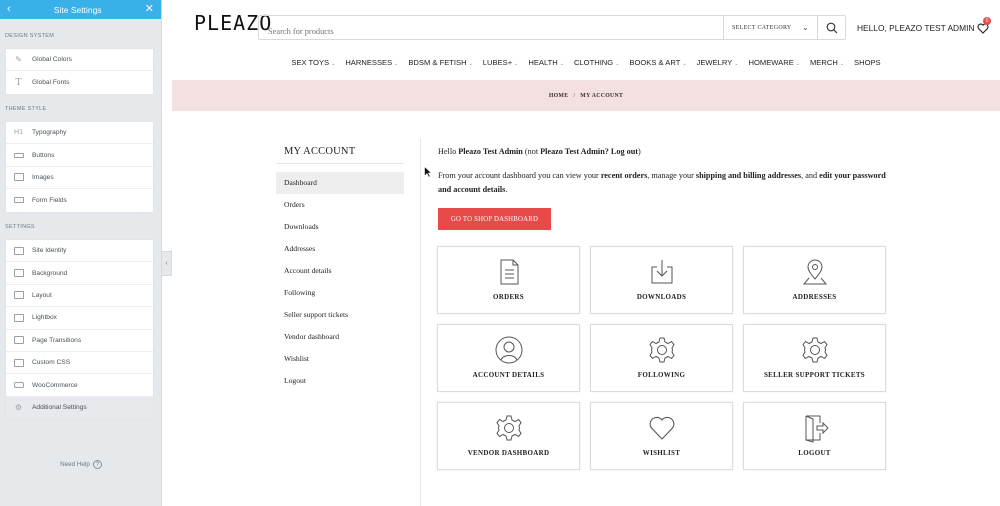 This screenshot has width=1000, height=506. Describe the element at coordinates (340, 293) in the screenshot. I see `account-menu-following: Following` at that location.